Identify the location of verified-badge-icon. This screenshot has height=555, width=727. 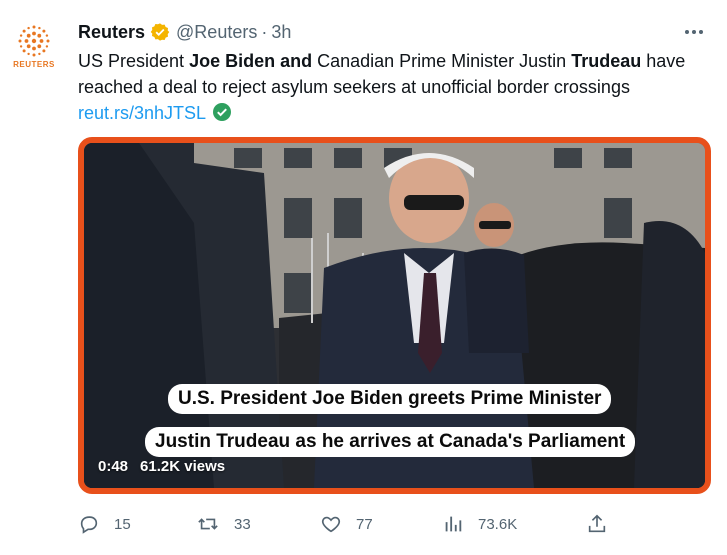
(160, 32).